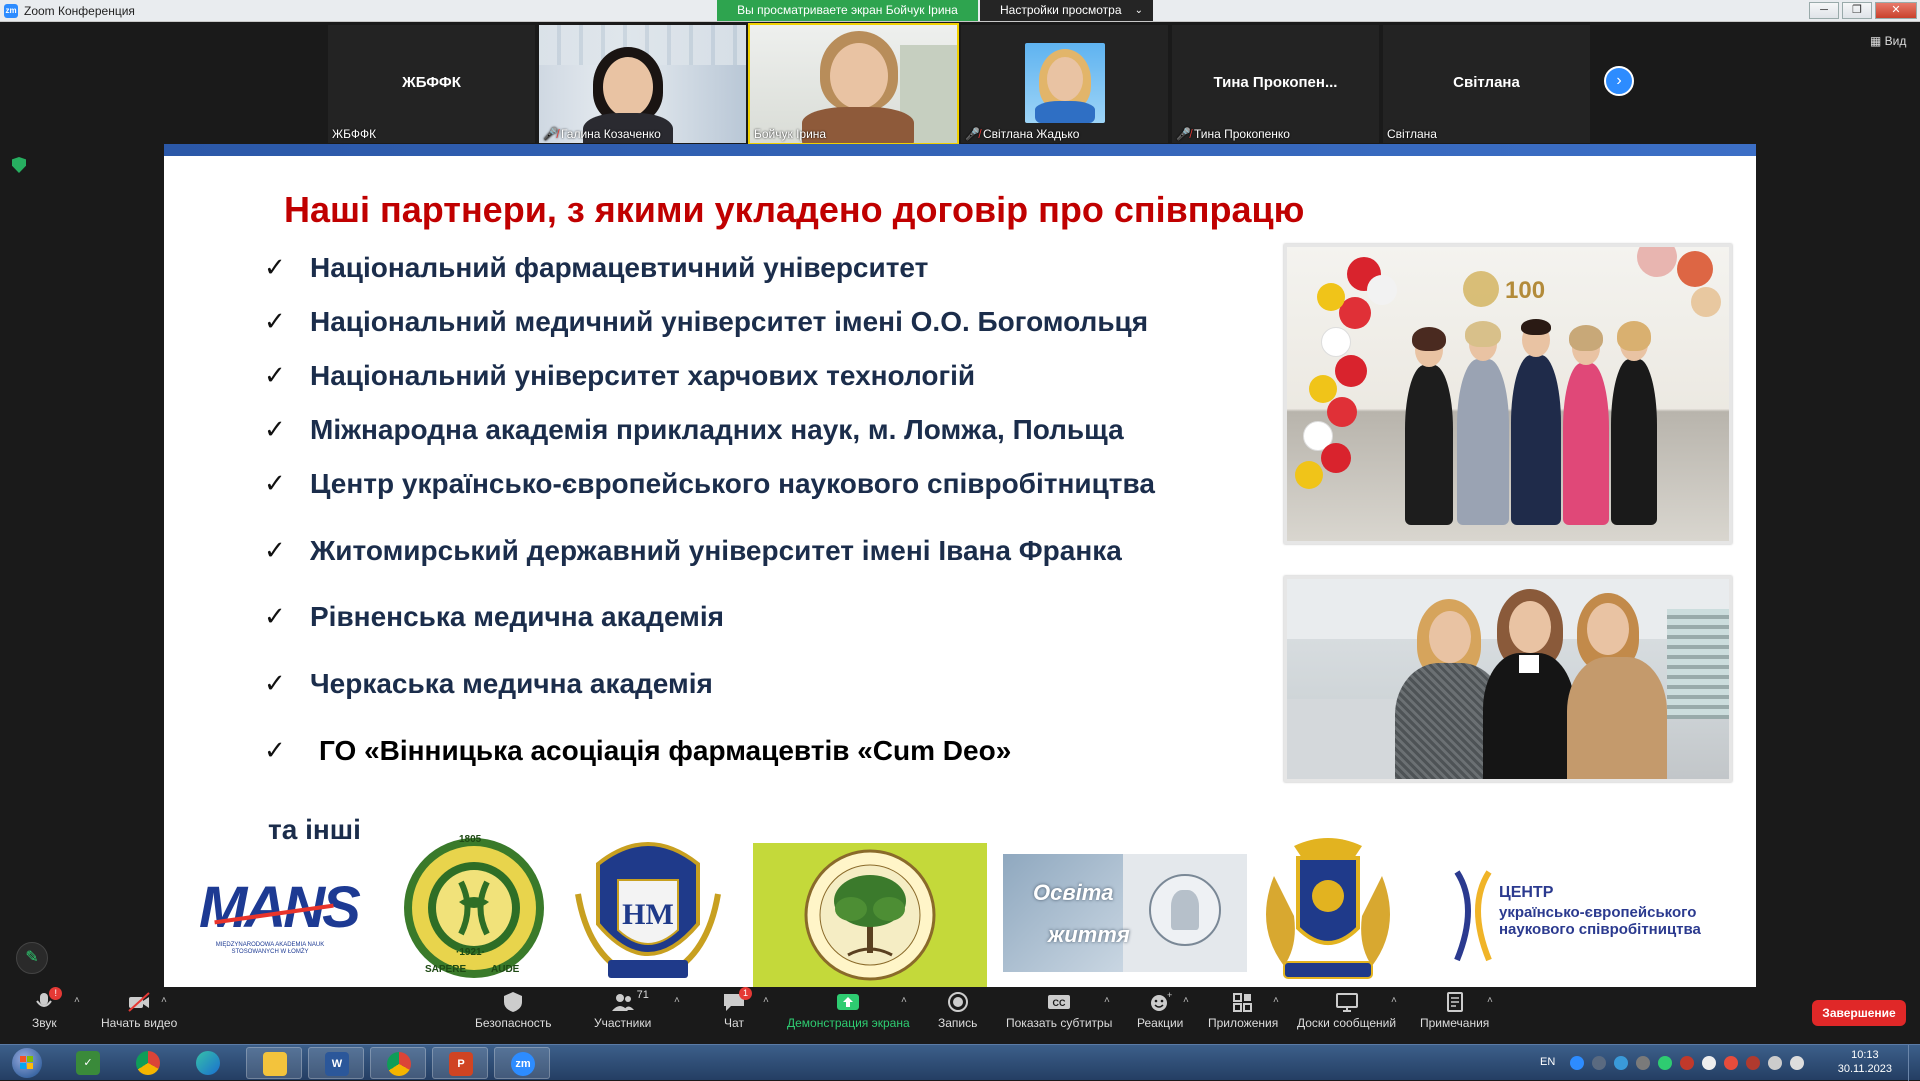 The image size is (1920, 1081). Describe the element at coordinates (1797, 1063) in the screenshot. I see `volume-icon` at that location.